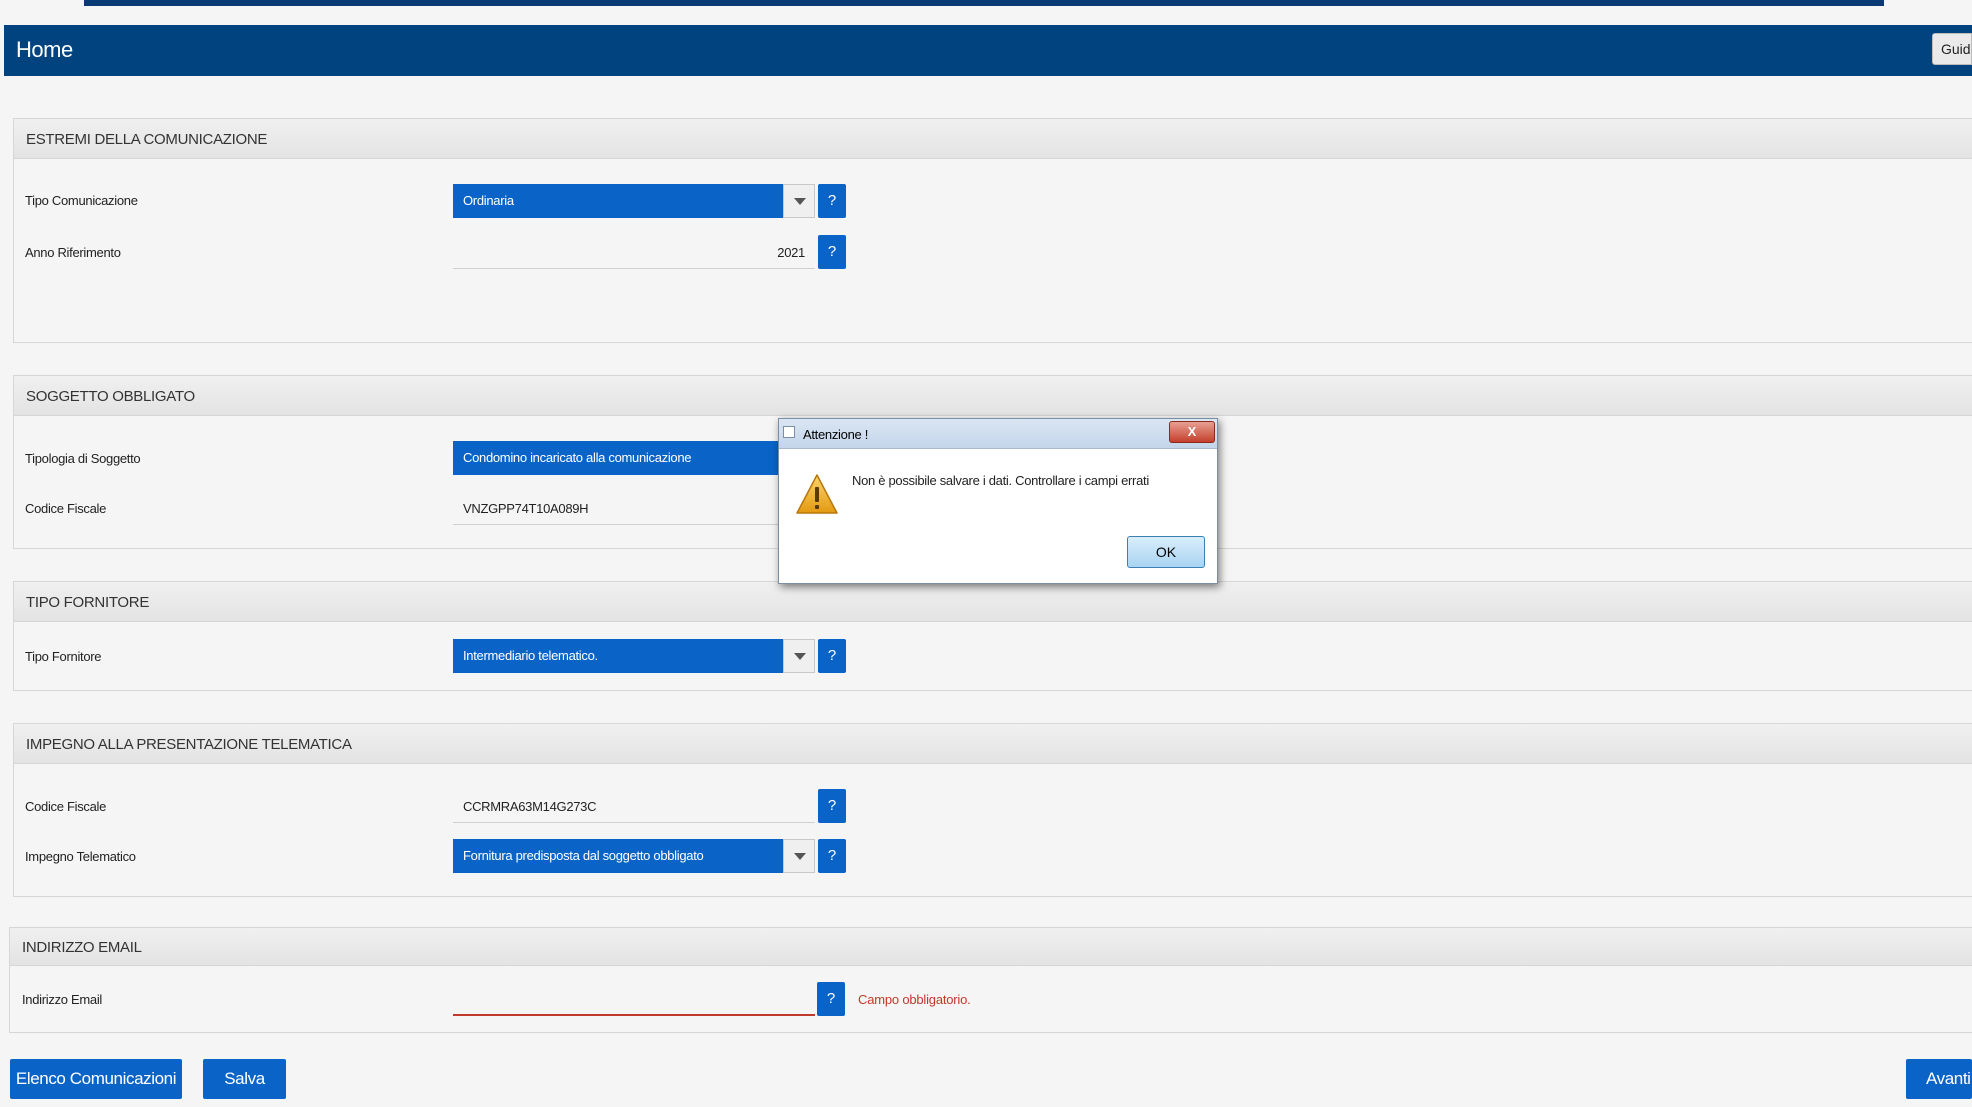 The width and height of the screenshot is (1972, 1107). Describe the element at coordinates (1166, 552) in the screenshot. I see `ok-button: OK` at that location.